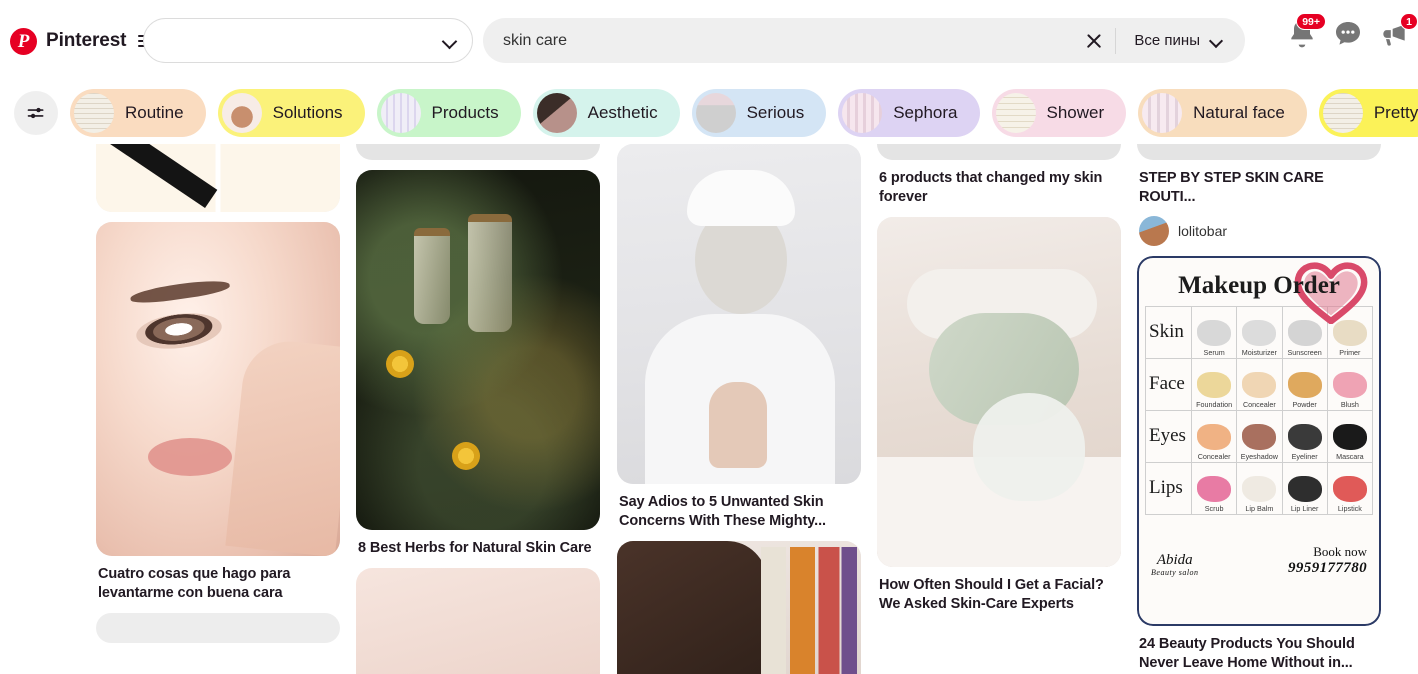  Describe the element at coordinates (1368, 113) in the screenshot. I see `filter-chip-pretty: Pretty` at that location.